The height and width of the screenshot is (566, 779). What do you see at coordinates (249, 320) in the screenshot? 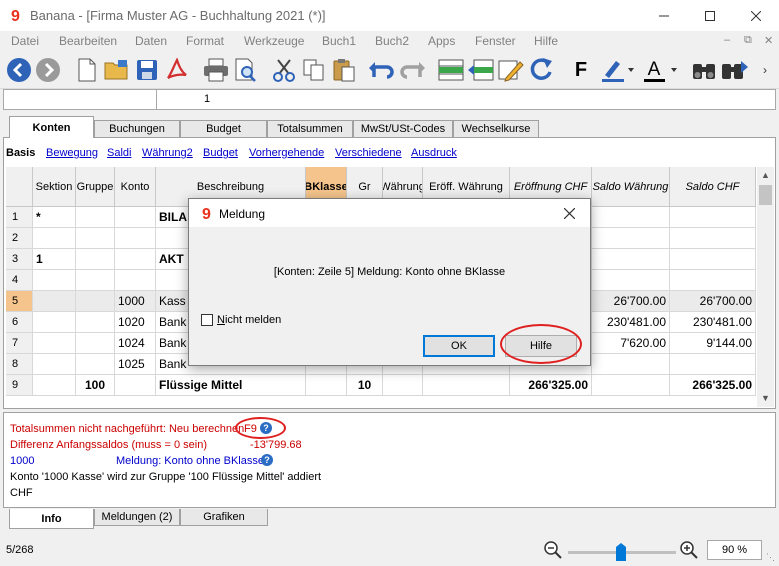
I see `dont-show-label: Nicht melden` at bounding box center [249, 320].